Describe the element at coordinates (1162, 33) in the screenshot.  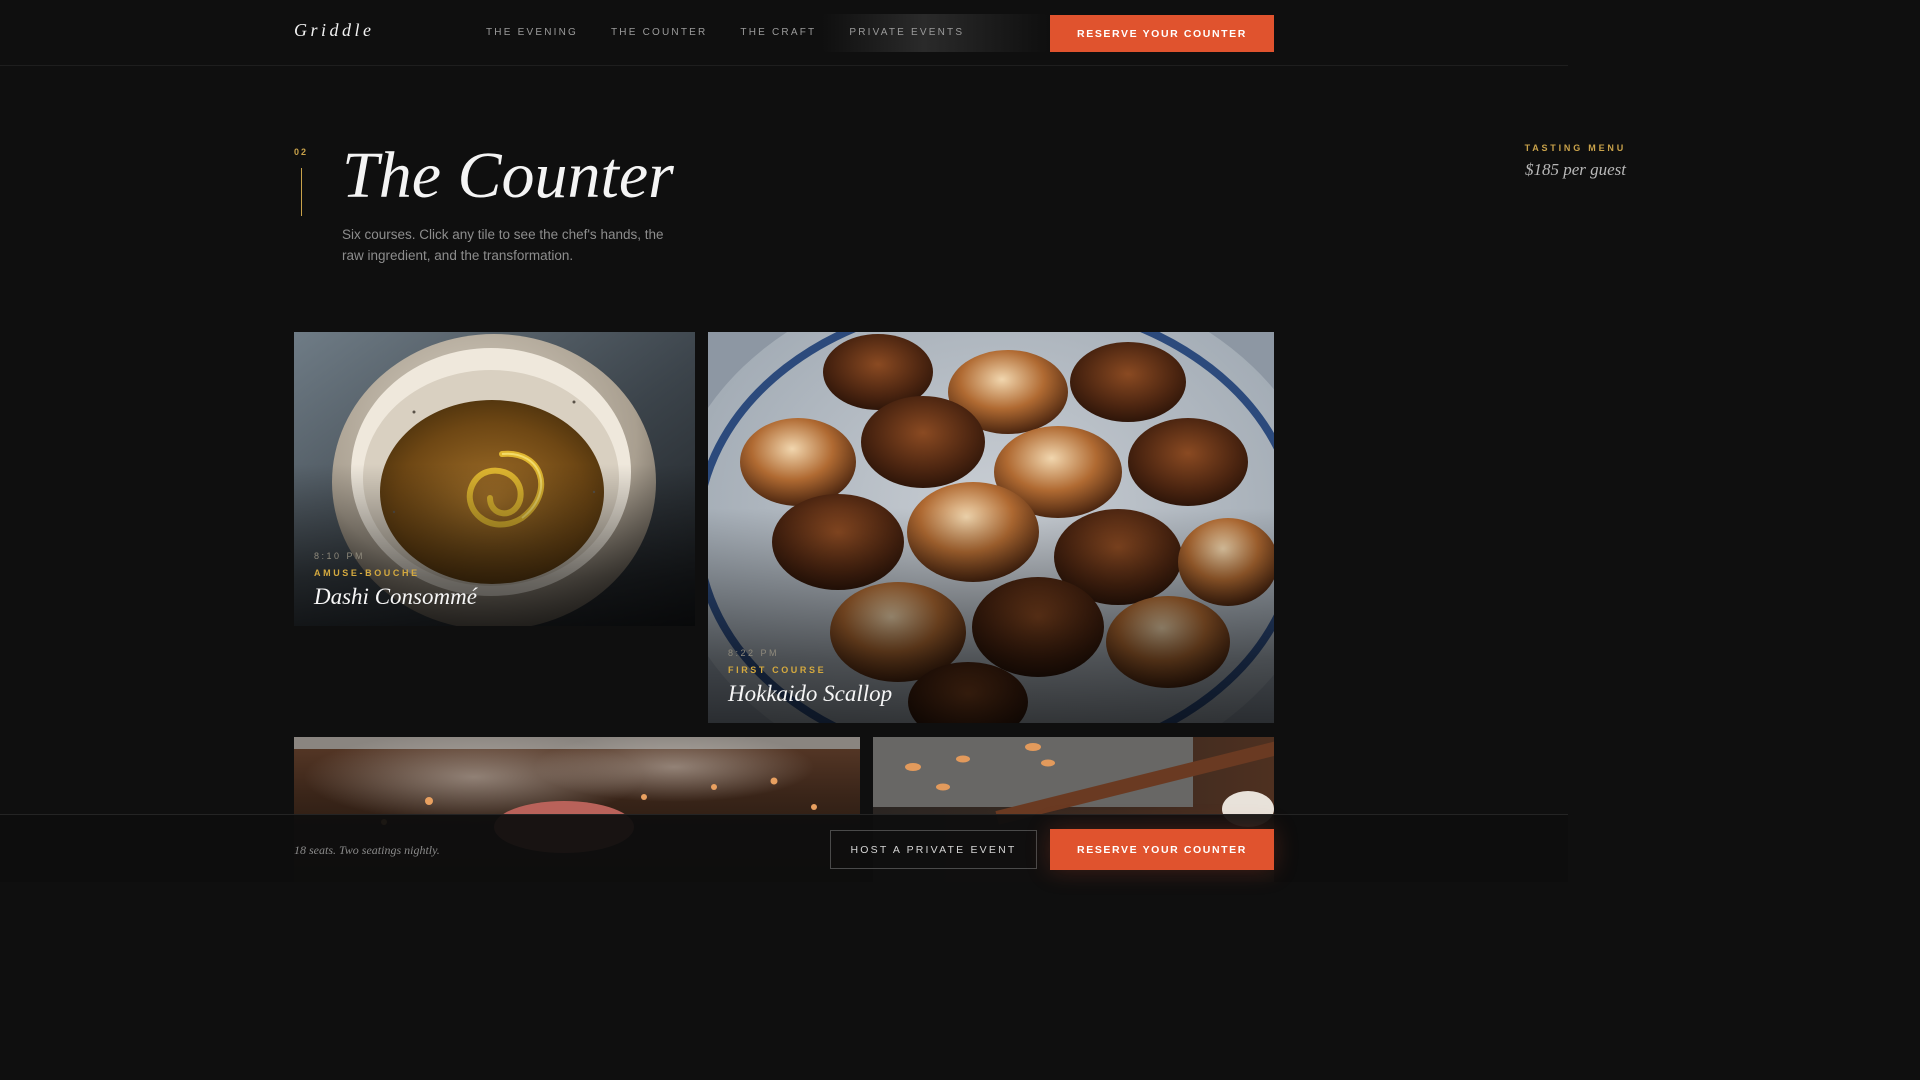
I see `reserve-counter-button: RESERVE YOUR COUNTER` at that location.